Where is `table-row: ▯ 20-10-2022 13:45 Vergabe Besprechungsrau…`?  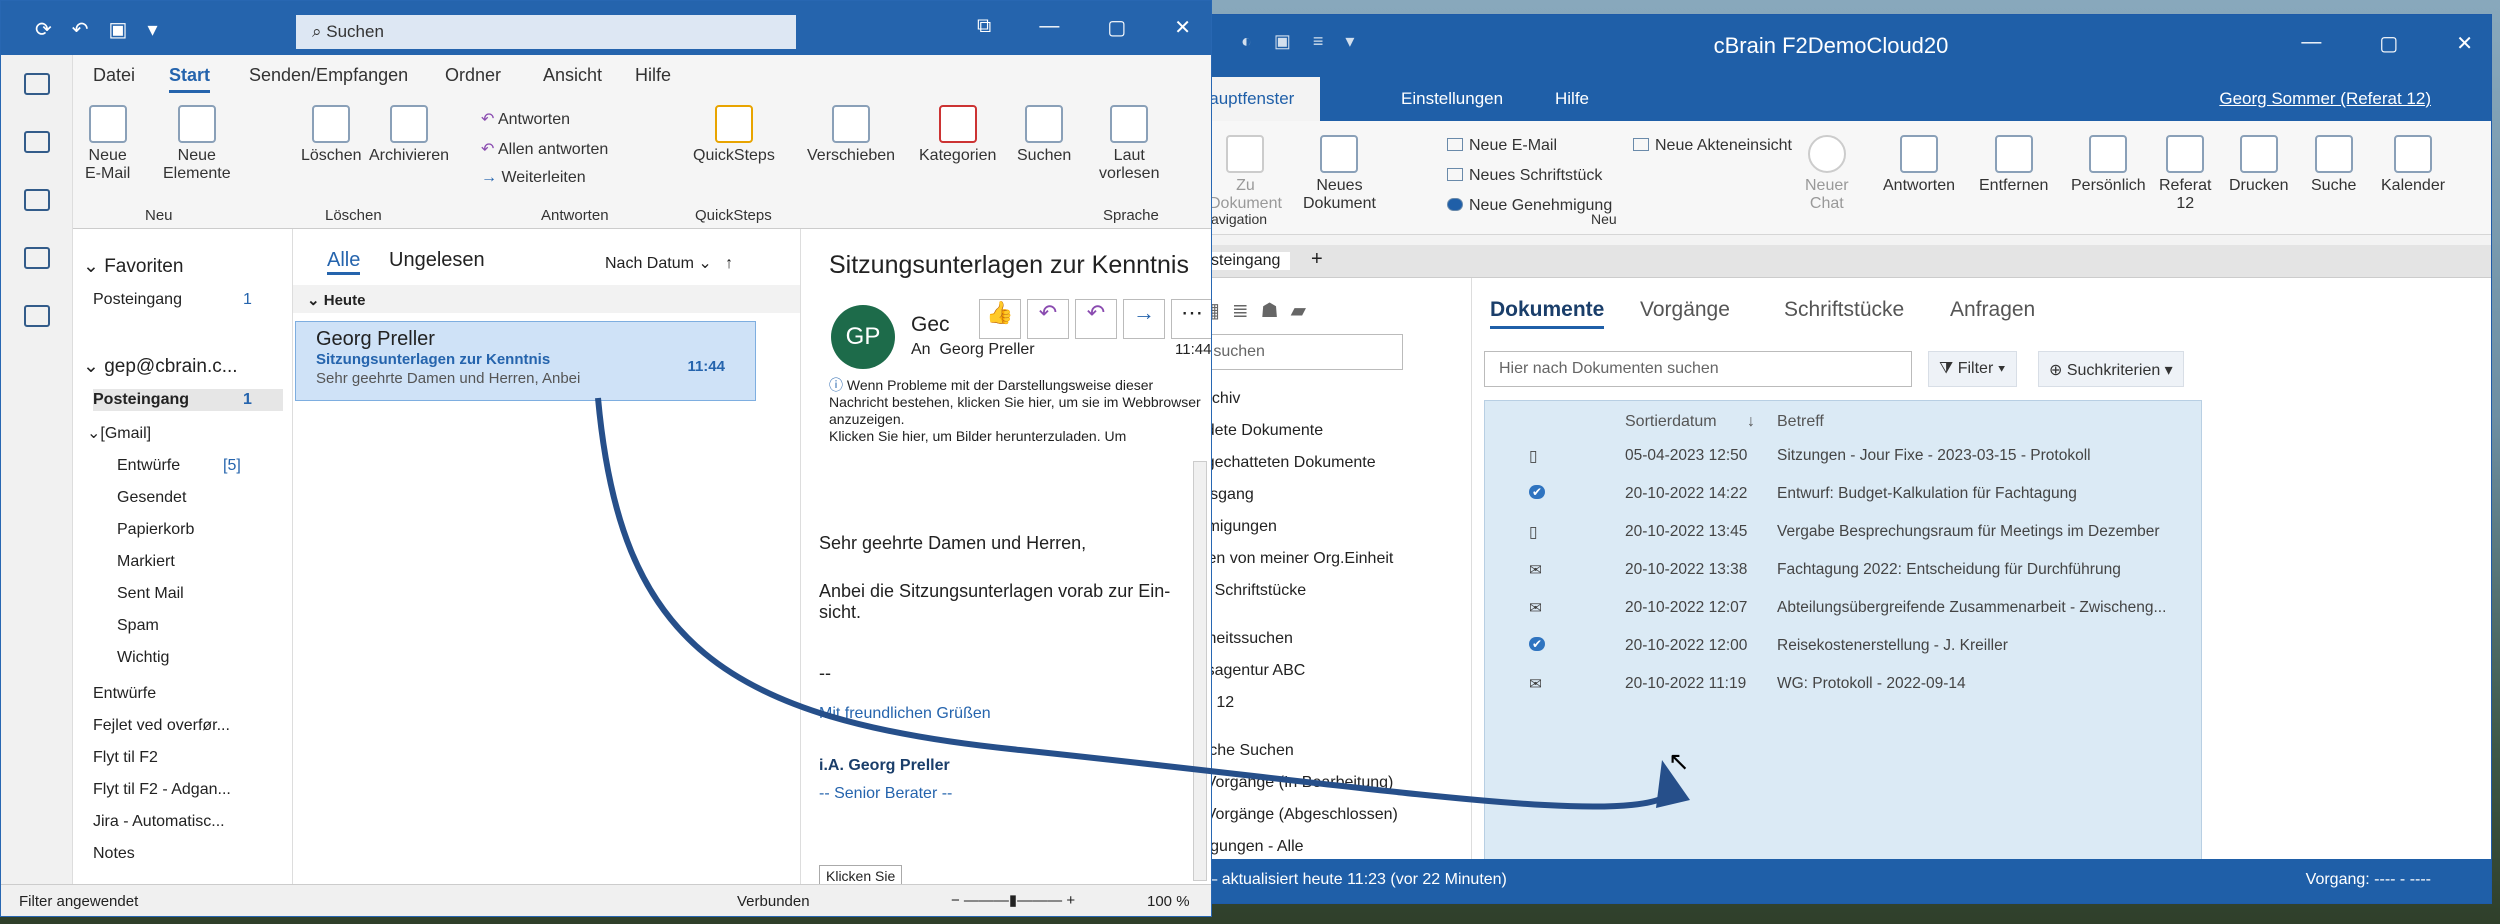
table-row: ▯ 20-10-2022 13:45 Vergabe Besprechungsrau… is located at coordinates (1843, 532).